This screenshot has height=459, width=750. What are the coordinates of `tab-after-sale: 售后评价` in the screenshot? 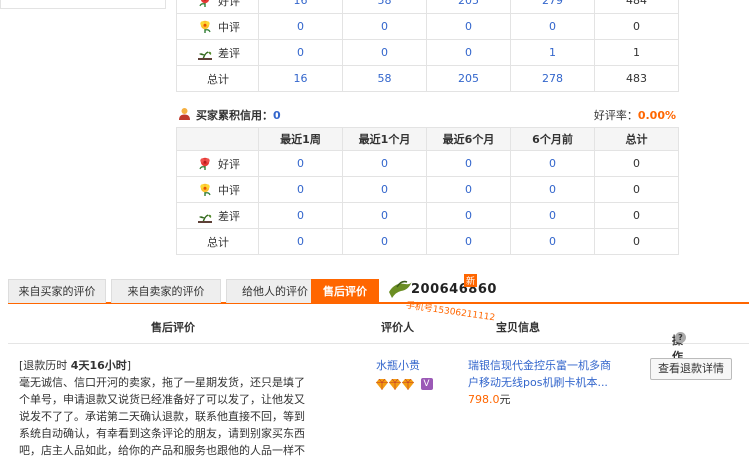 It's located at (345, 291).